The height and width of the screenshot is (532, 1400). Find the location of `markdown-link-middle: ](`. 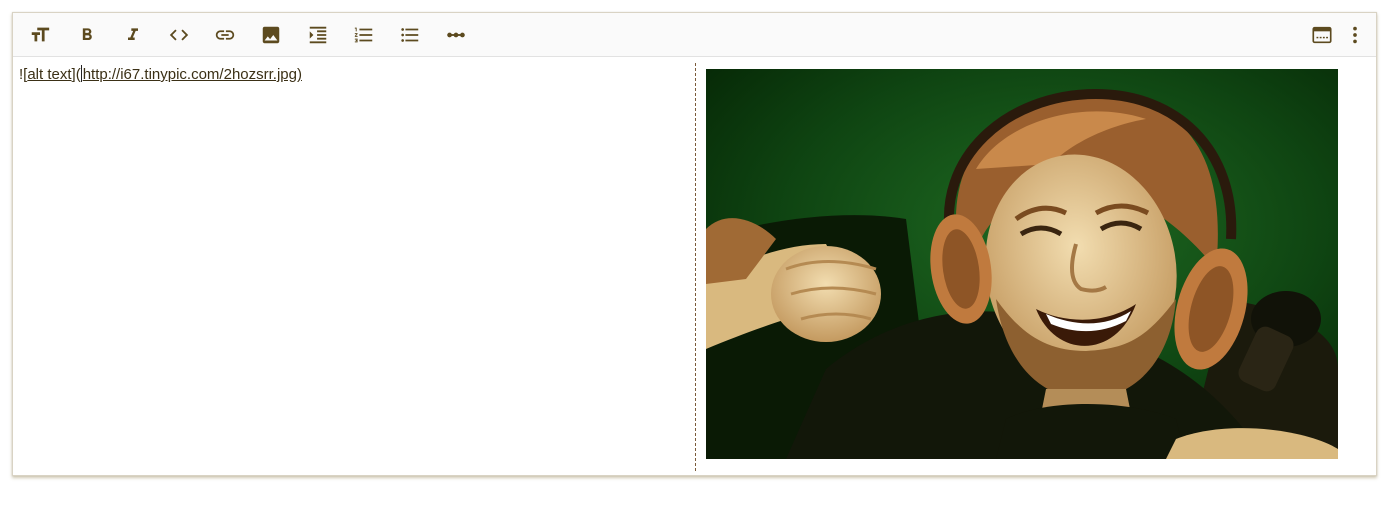

markdown-link-middle: ]( is located at coordinates (76, 74).